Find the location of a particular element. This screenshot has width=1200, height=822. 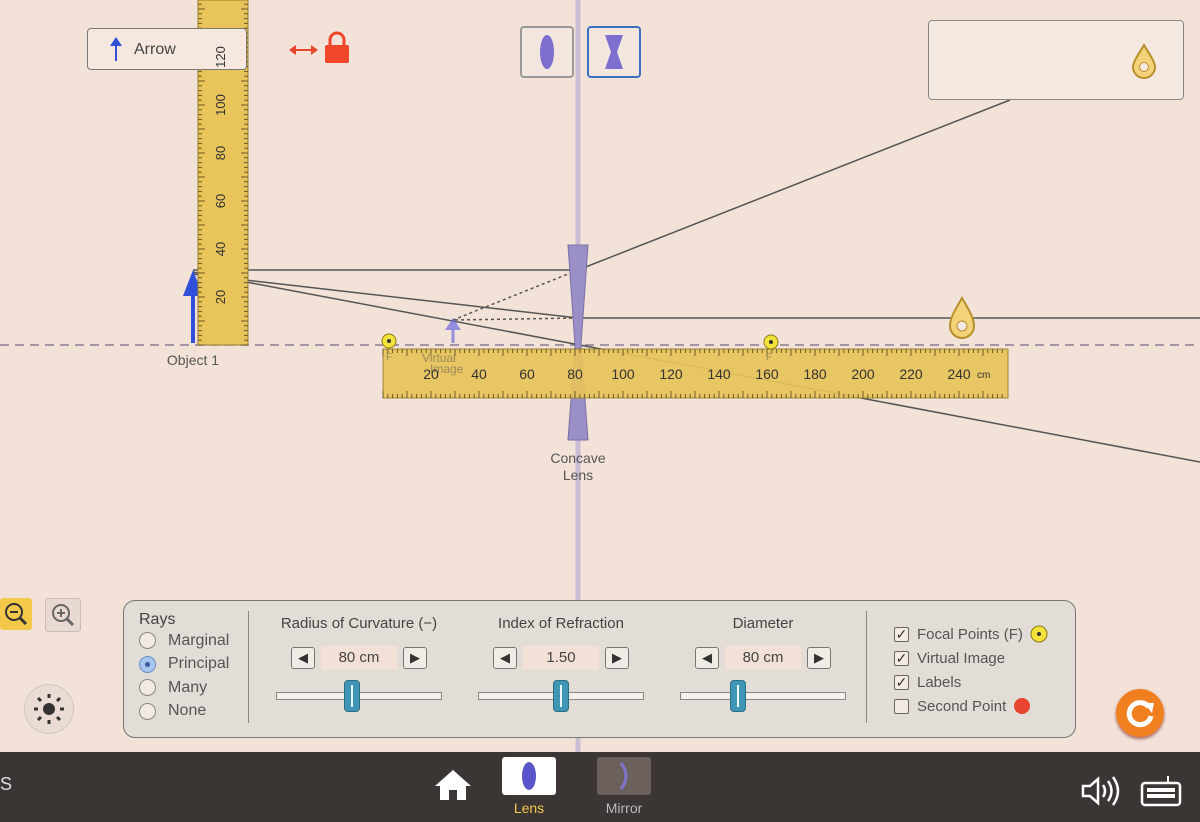

radius-title: Radius of Curvature (−) is located at coordinates (359, 623).